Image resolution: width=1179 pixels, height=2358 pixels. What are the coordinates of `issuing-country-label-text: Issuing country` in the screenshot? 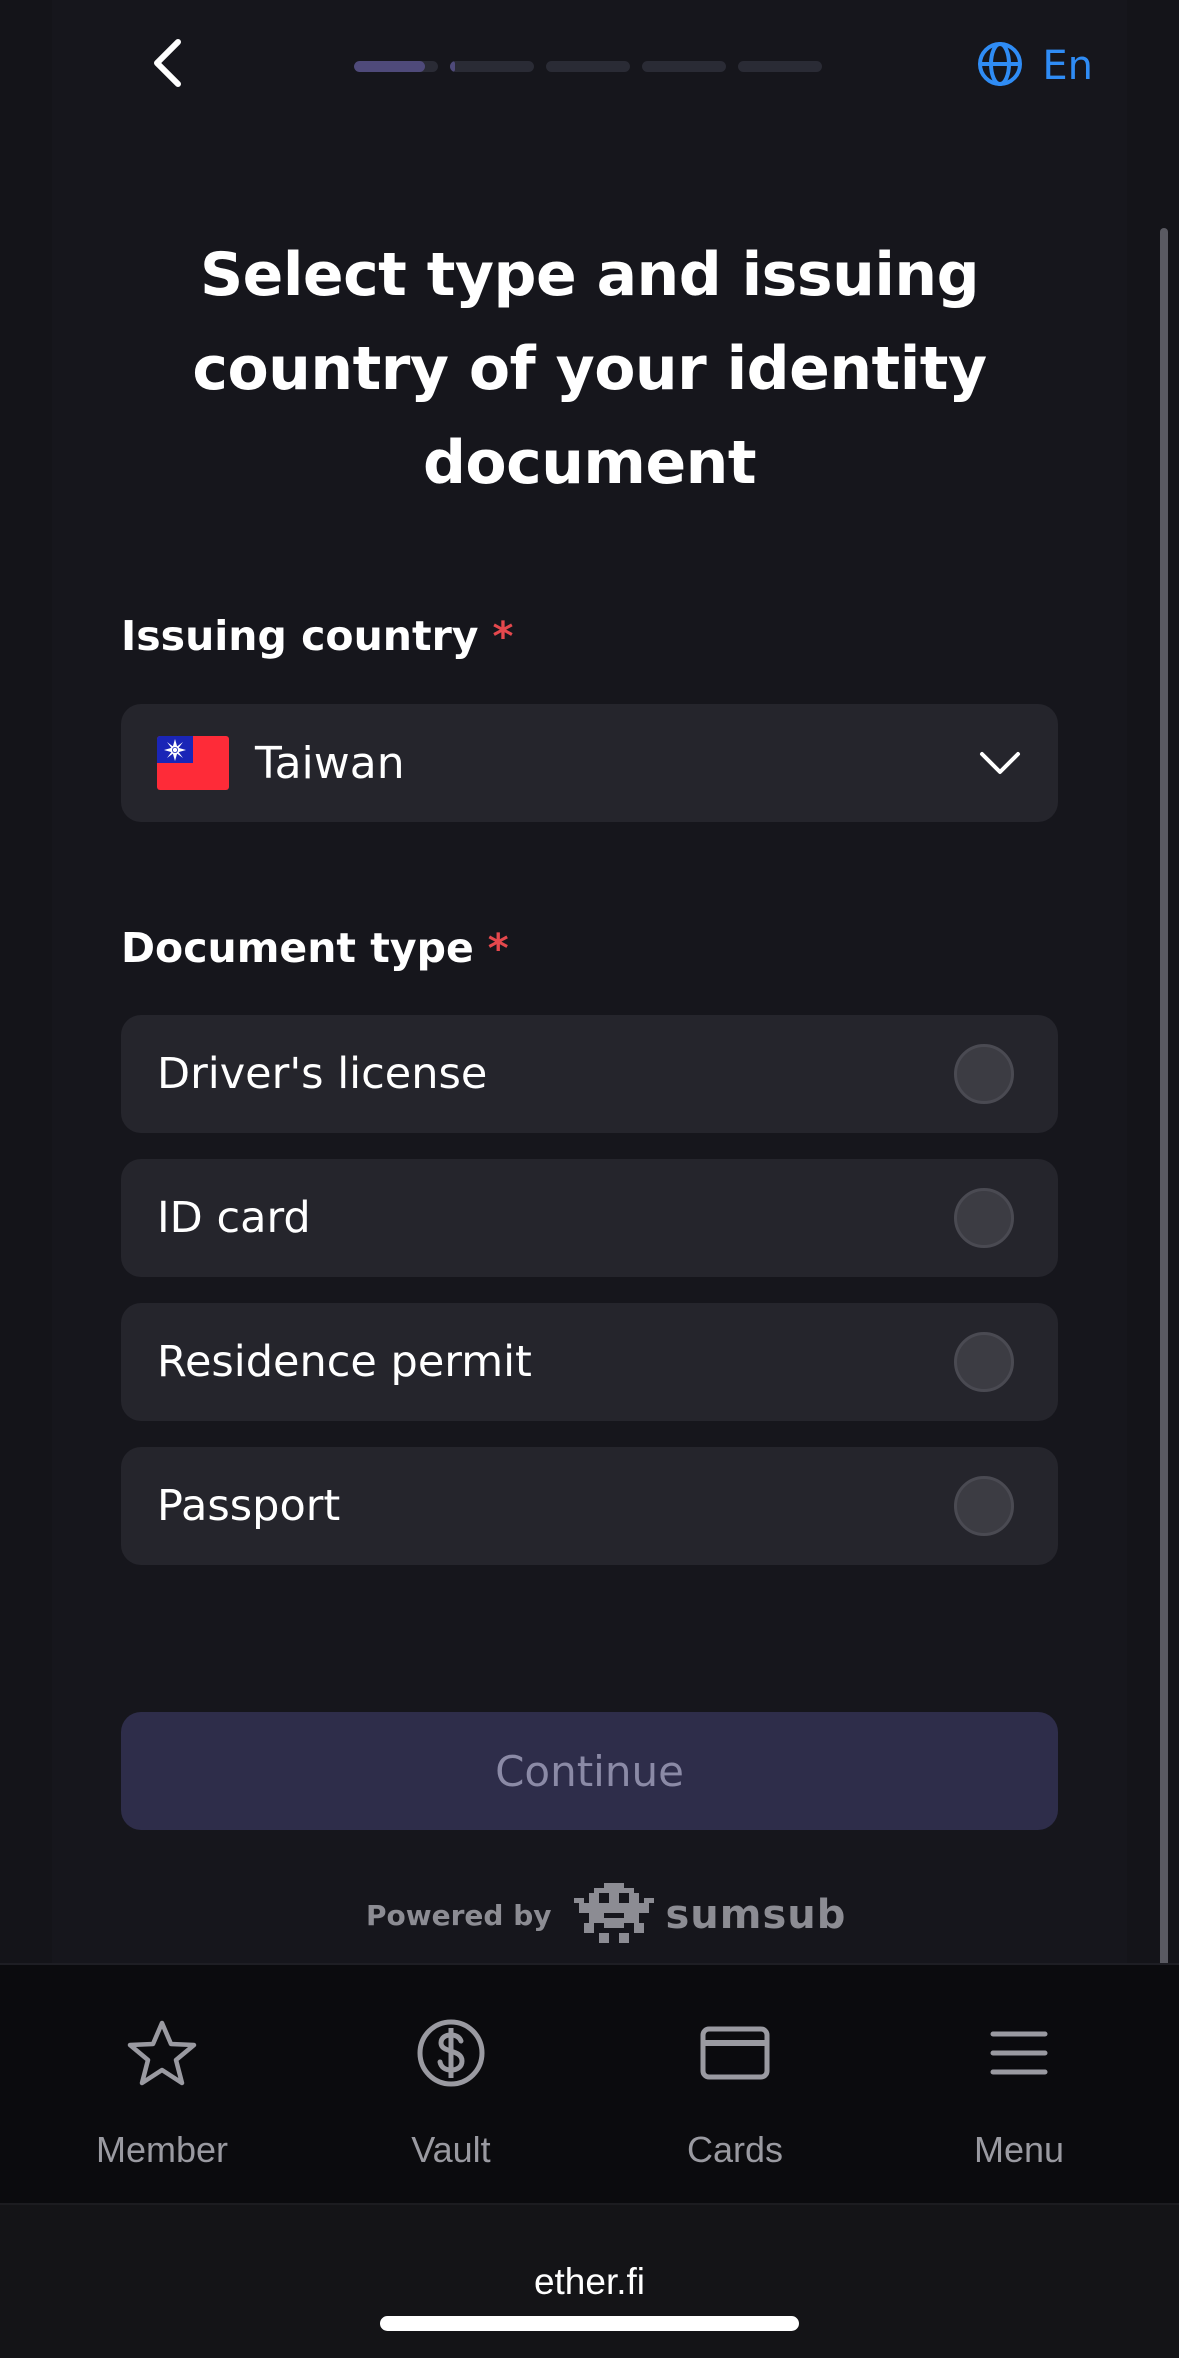 It's located at (300, 636).